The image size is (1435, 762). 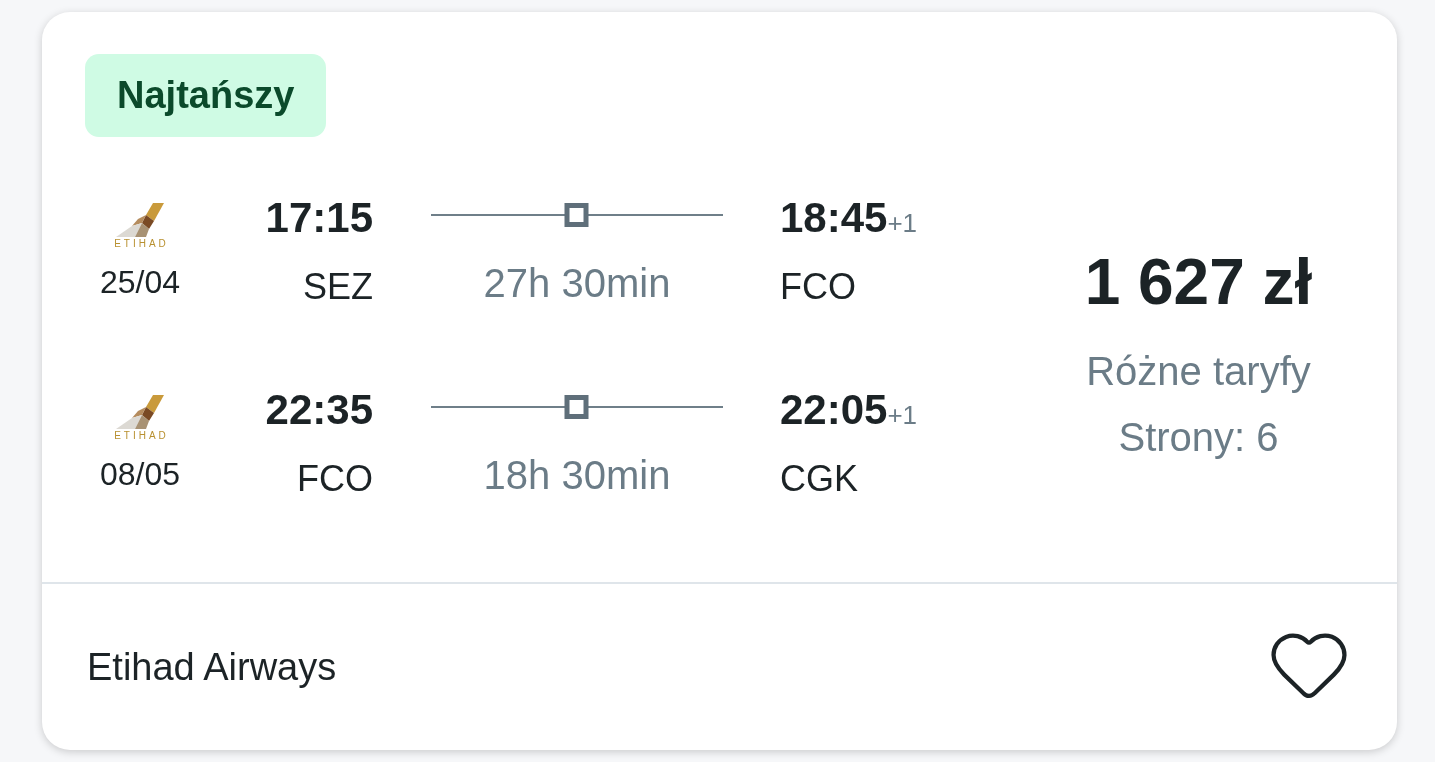 What do you see at coordinates (1198, 371) in the screenshot?
I see `fare-note: Różne taryfy` at bounding box center [1198, 371].